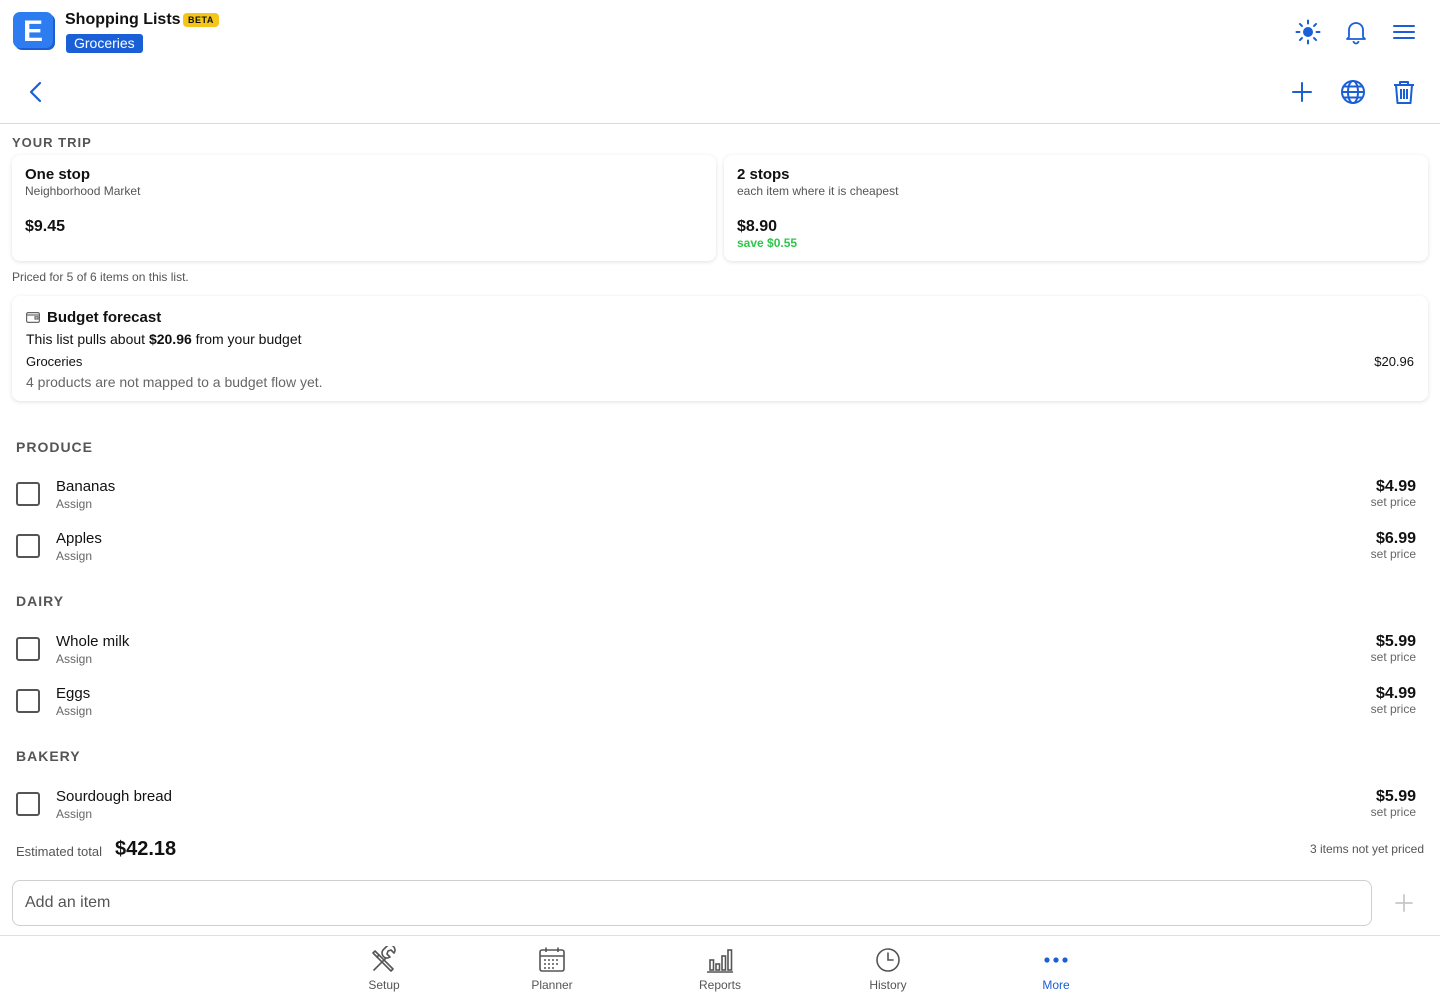 Image resolution: width=1440 pixels, height=1000 pixels. Describe the element at coordinates (1308, 32) in the screenshot. I see `sun-icon` at that location.